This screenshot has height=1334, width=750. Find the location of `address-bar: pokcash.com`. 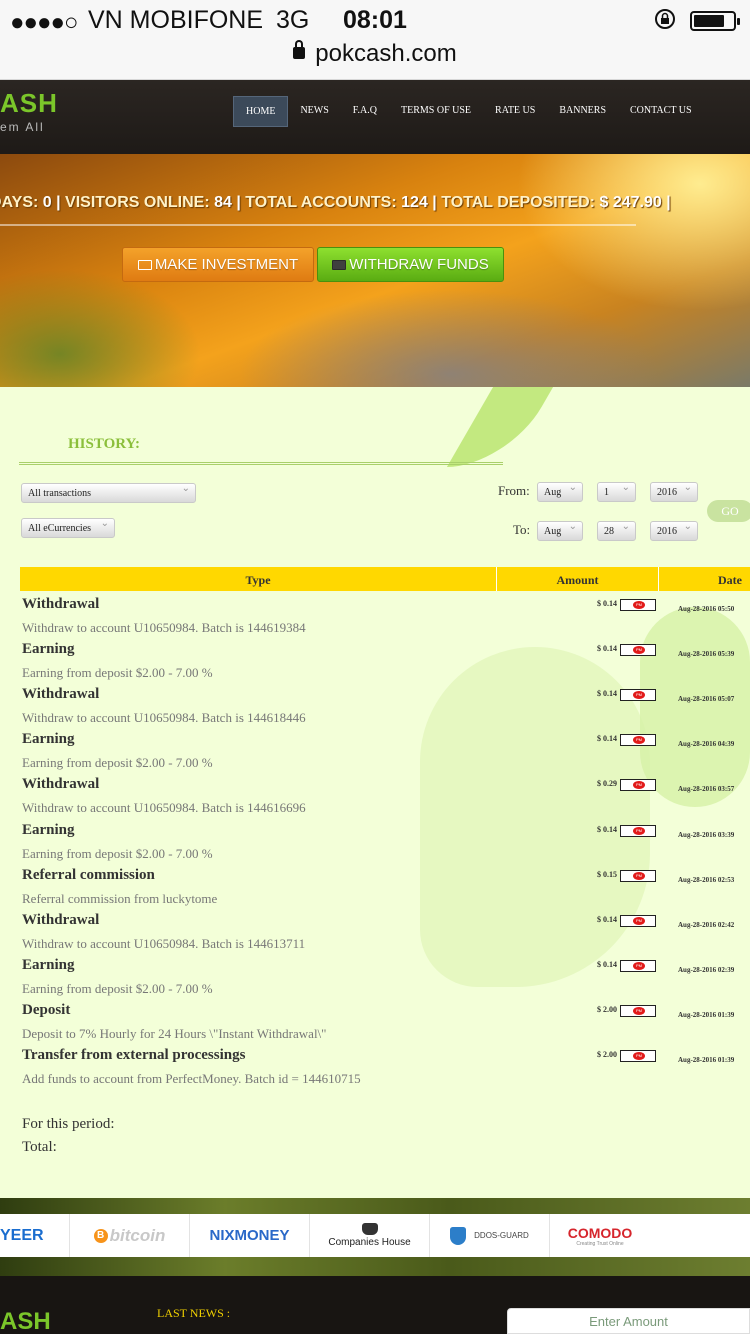

address-bar: pokcash.com is located at coordinates (375, 54).